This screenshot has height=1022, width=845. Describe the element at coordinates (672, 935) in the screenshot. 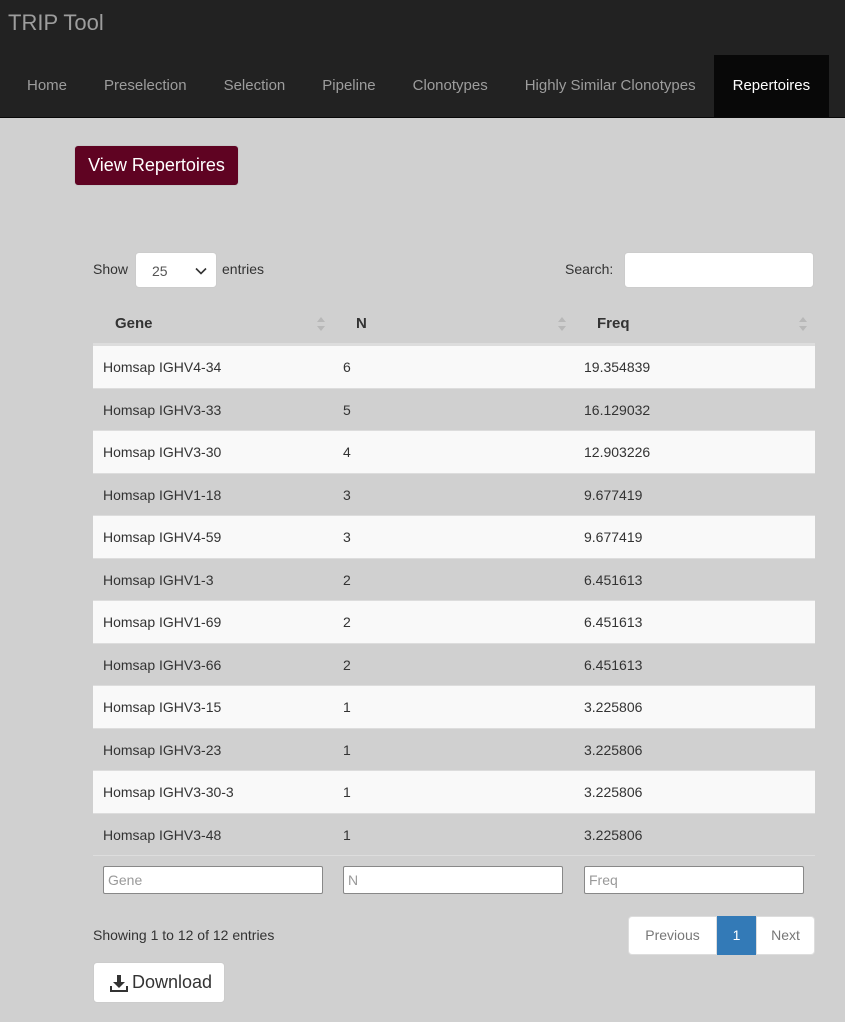

I see `previous-page-button: Previous` at that location.